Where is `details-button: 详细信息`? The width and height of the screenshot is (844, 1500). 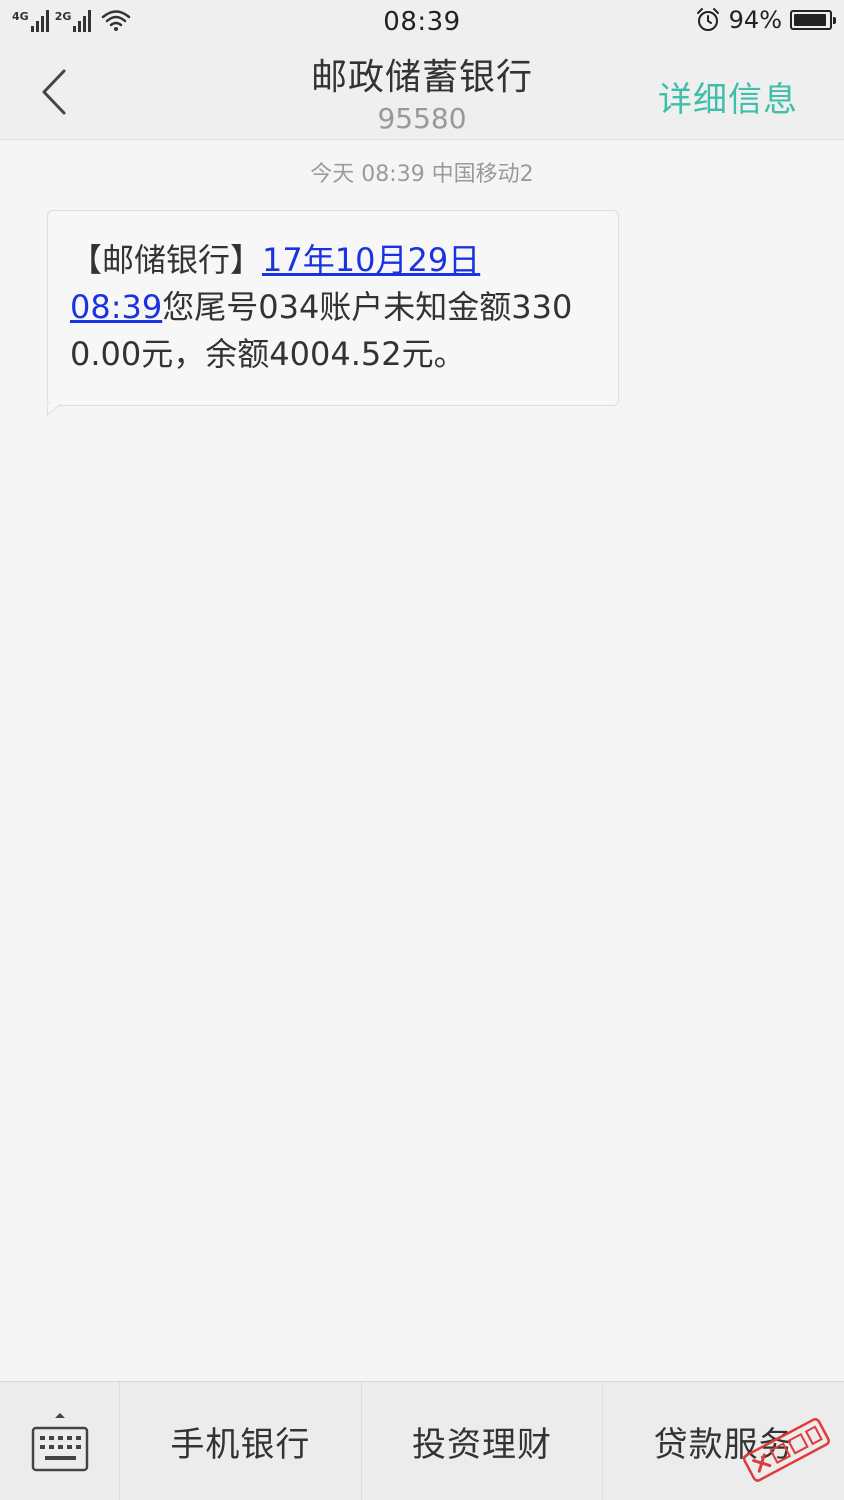 details-button: 详细信息 is located at coordinates (728, 96).